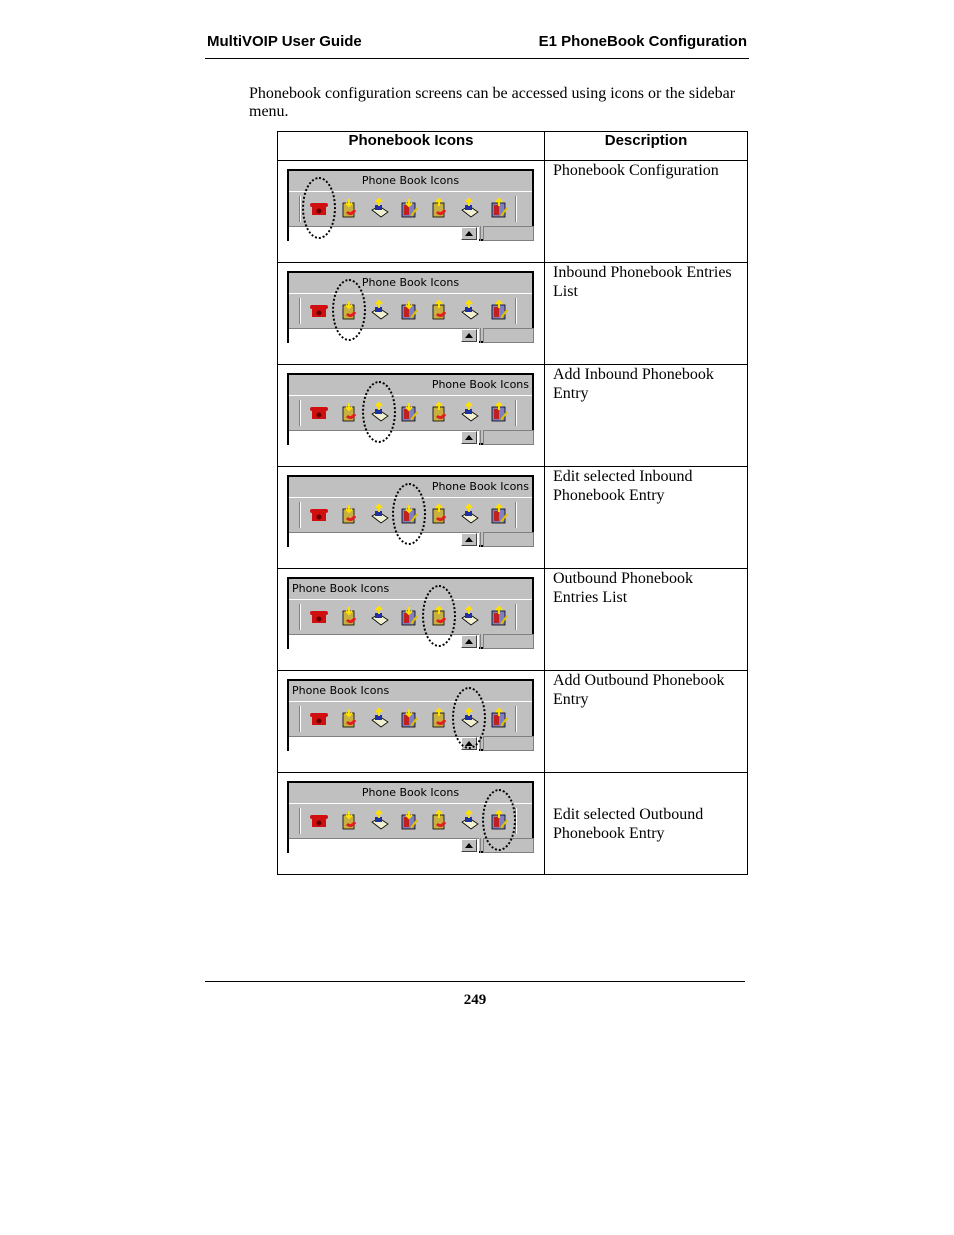  Describe the element at coordinates (477, 58) in the screenshot. I see `header-rule` at that location.